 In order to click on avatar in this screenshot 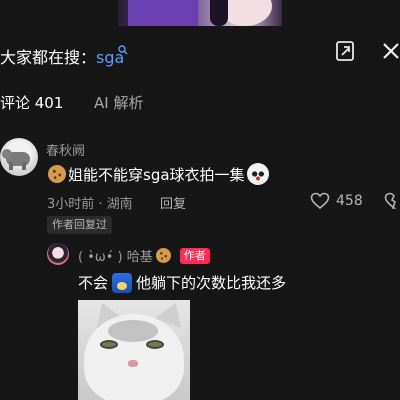, I will do `click(19, 157)`.